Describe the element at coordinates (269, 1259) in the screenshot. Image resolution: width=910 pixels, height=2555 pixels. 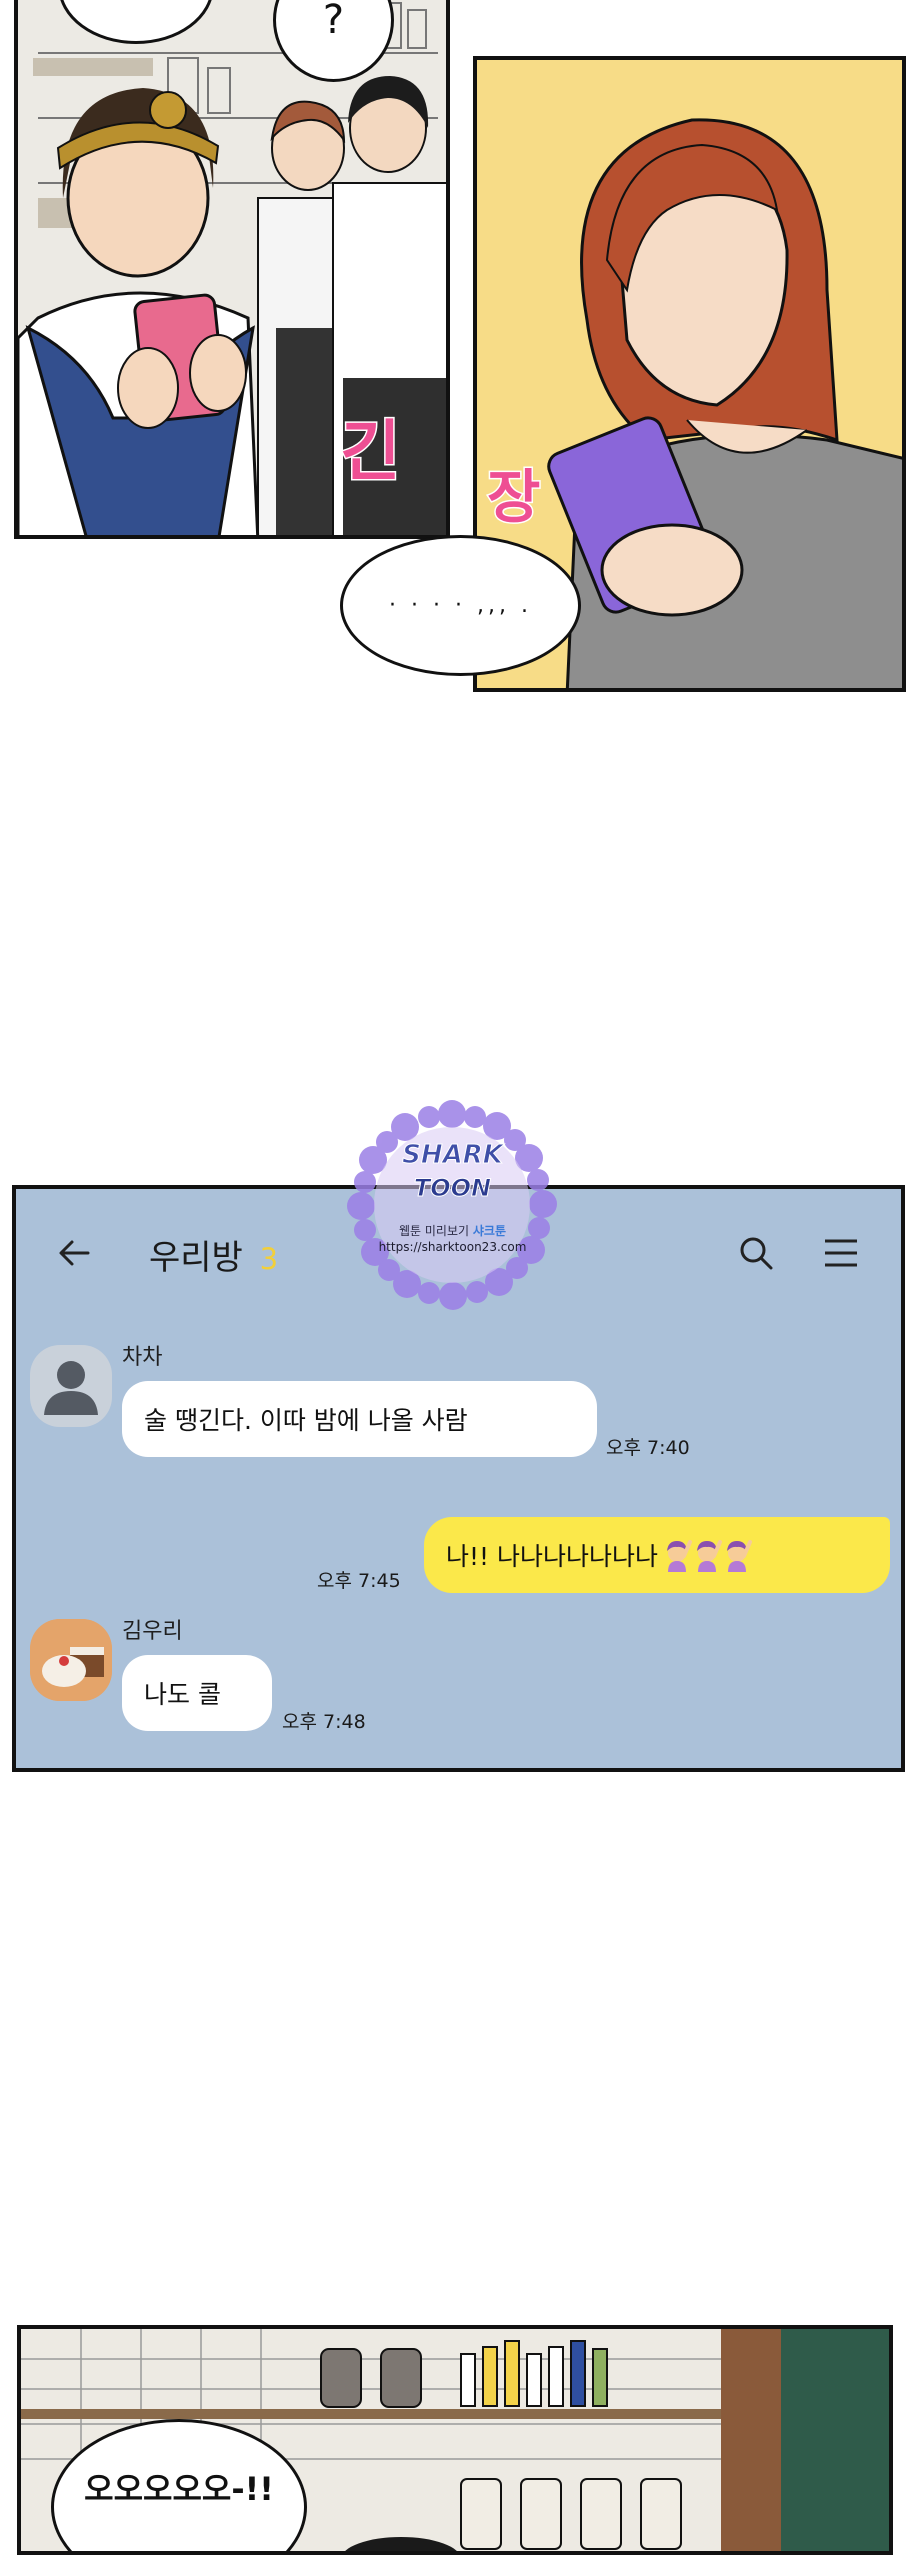
I see `member-count: 3` at that location.